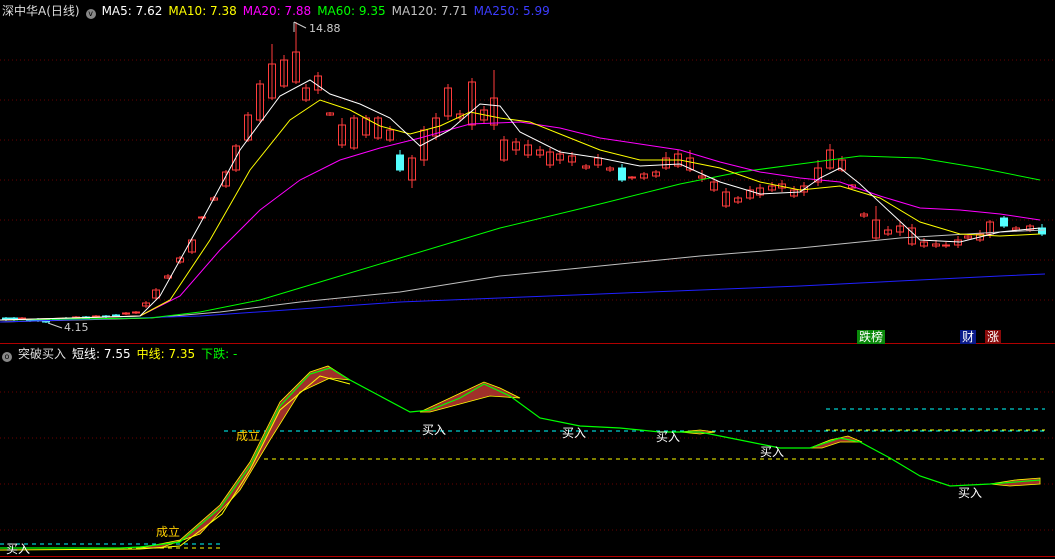  I want to click on tag-cai: 财, so click(968, 337).